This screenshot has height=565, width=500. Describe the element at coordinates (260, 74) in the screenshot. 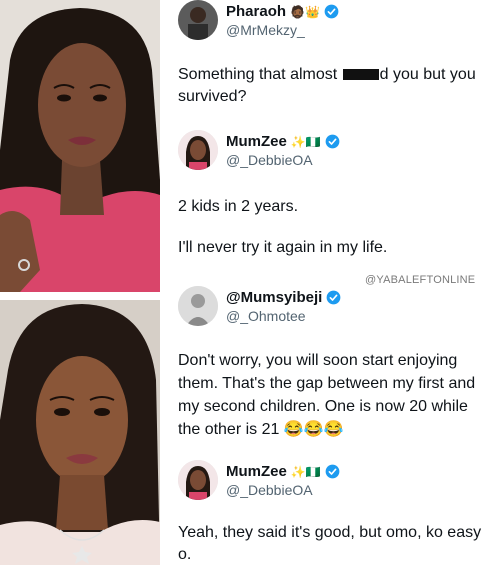

I see `tweet-text-part: Something that almost` at that location.